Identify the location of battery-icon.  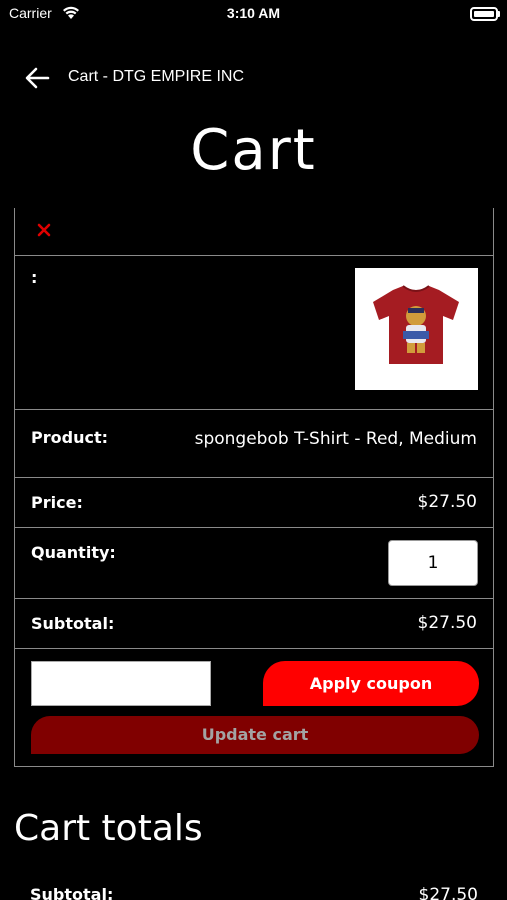
(484, 14).